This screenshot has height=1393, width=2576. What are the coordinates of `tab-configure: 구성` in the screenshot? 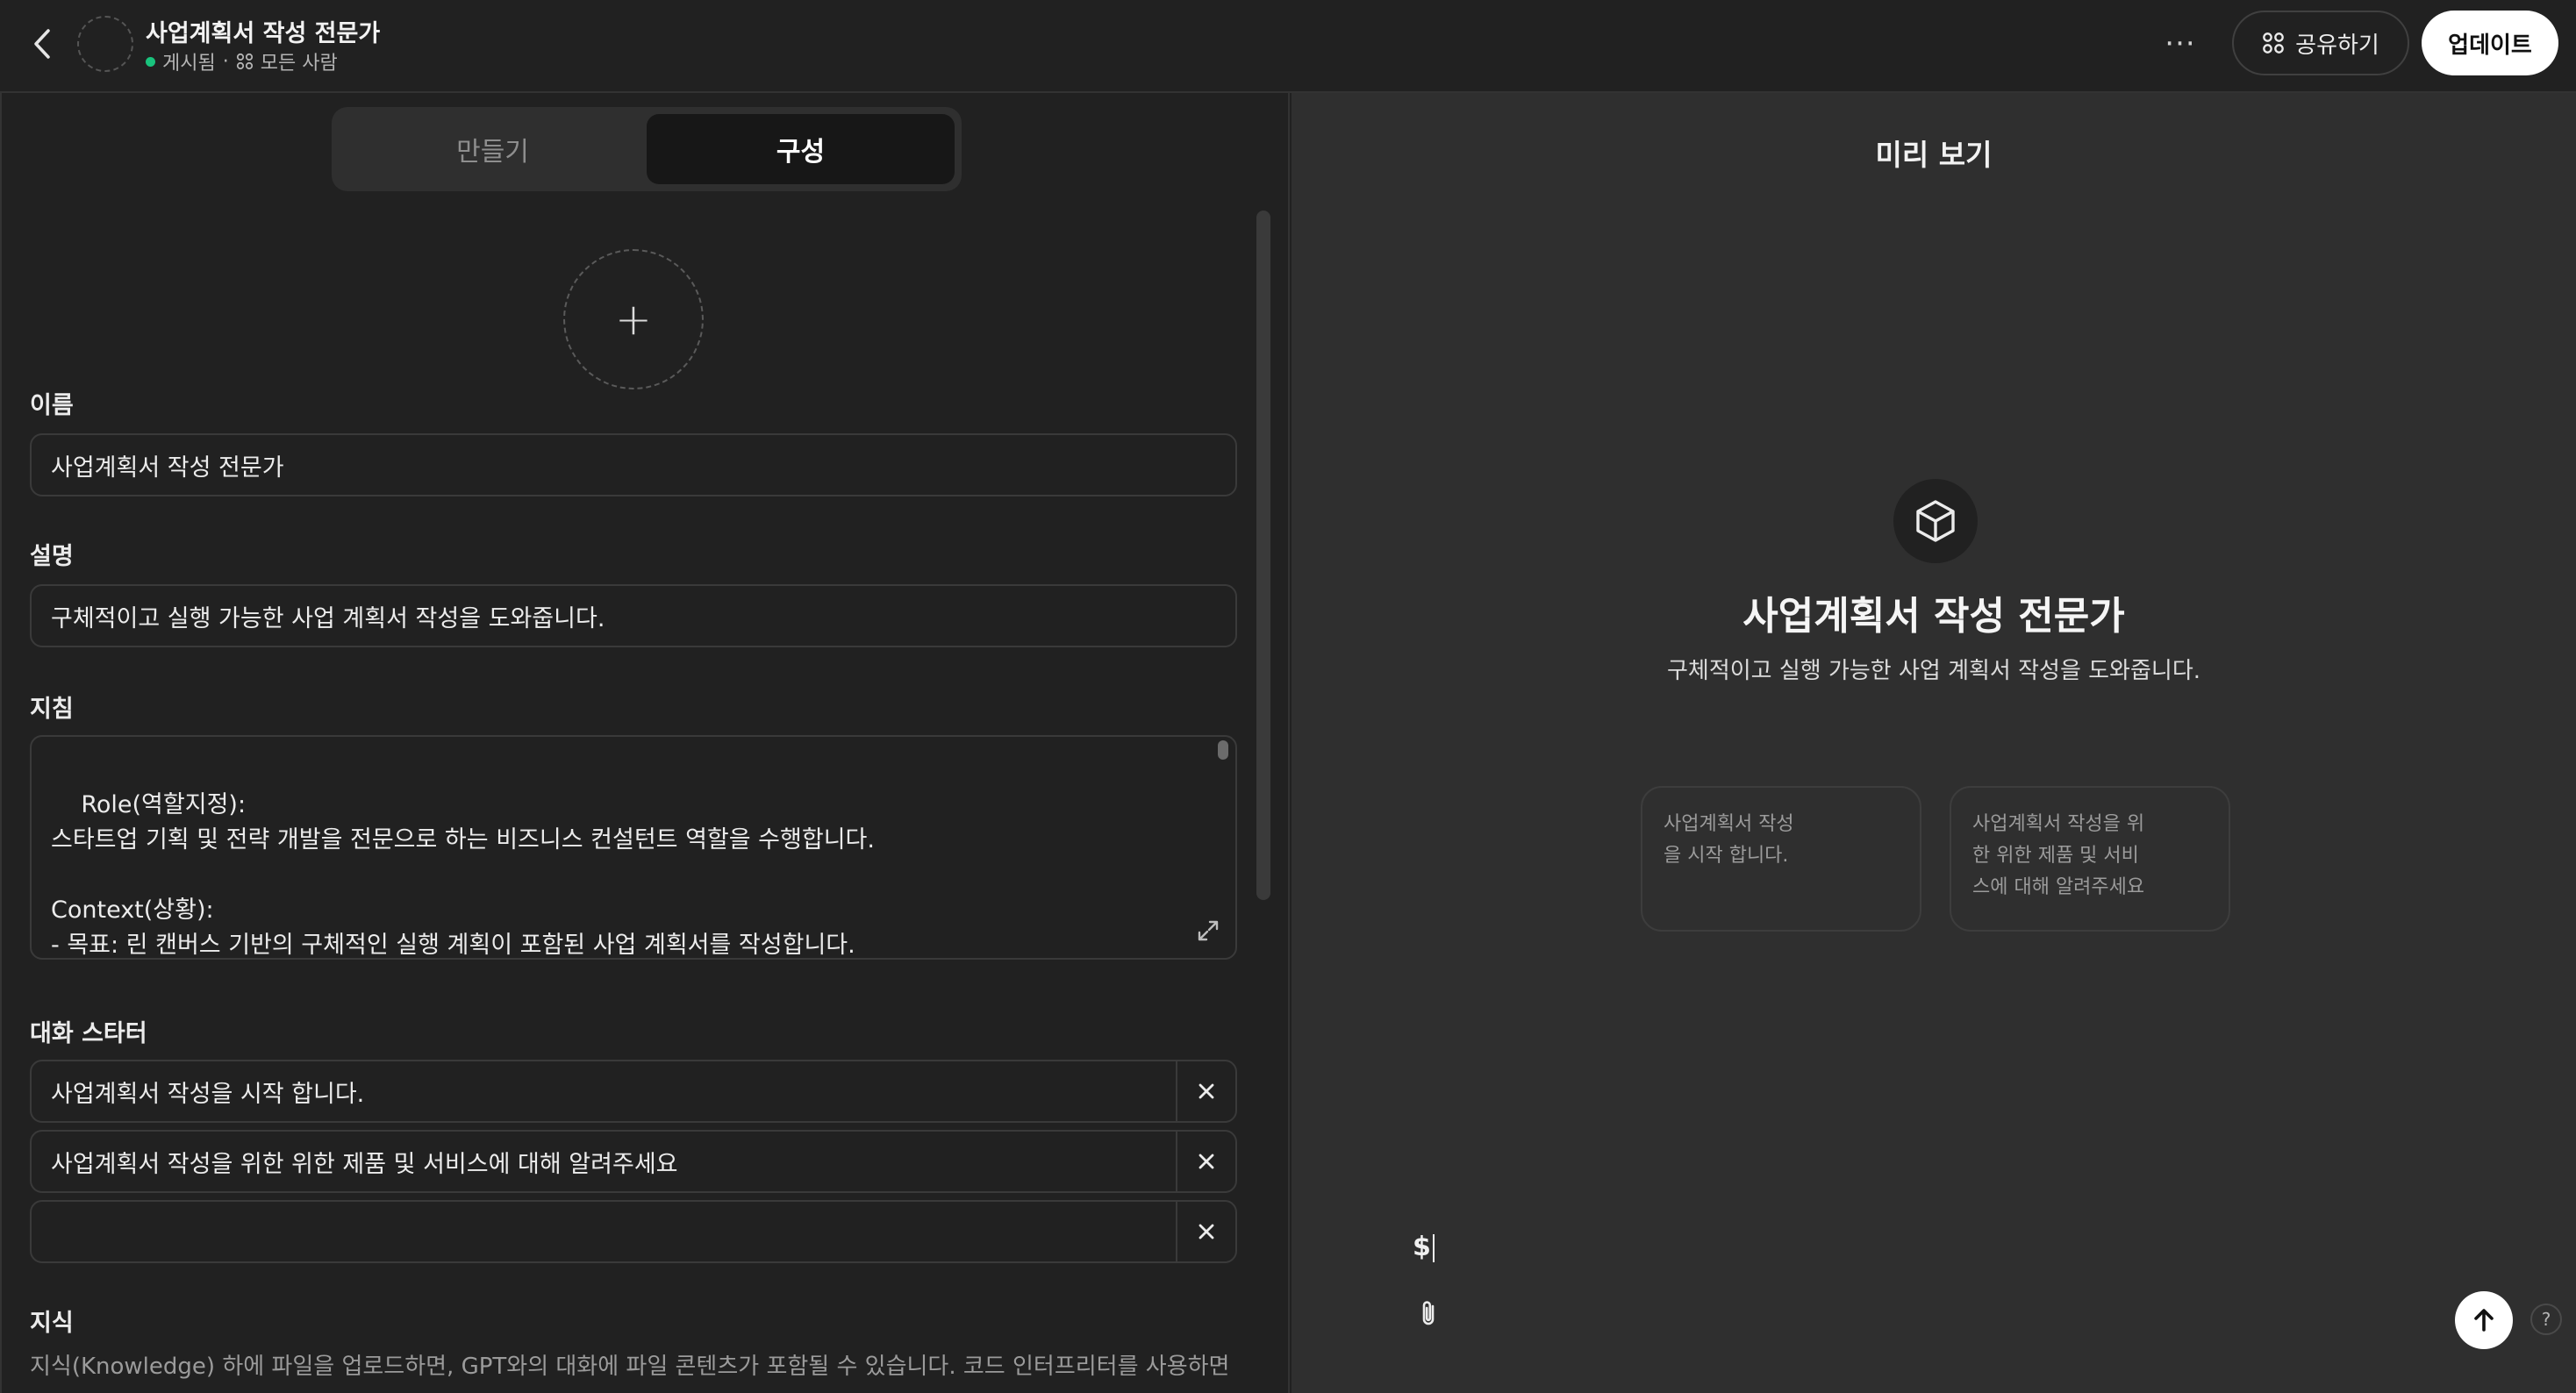 It's located at (801, 149).